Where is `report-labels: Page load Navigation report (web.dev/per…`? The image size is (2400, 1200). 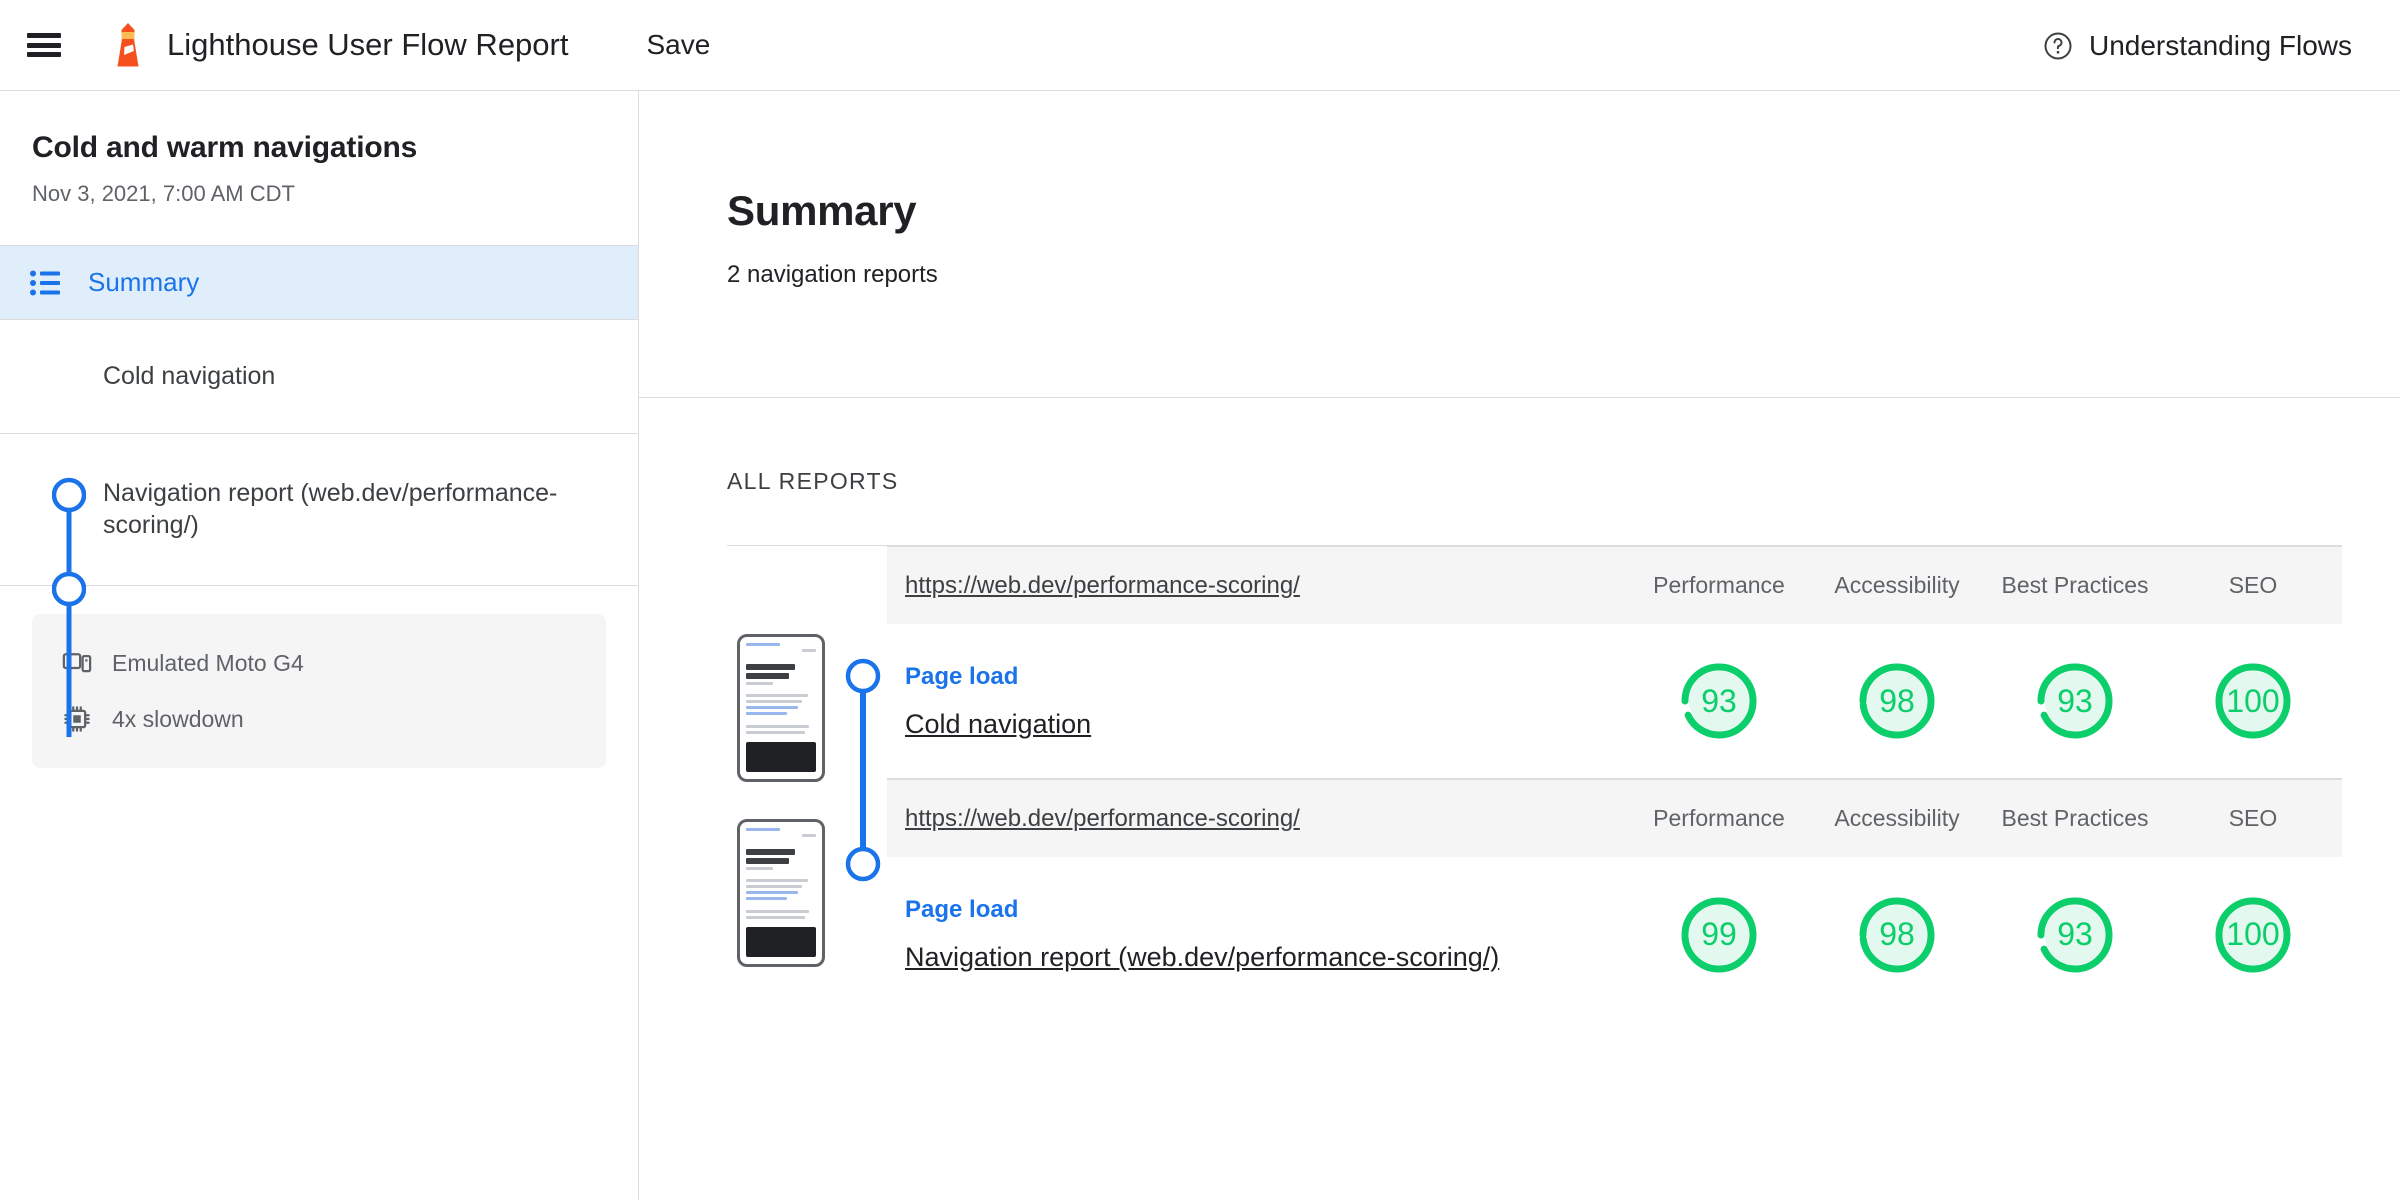 report-labels: Page load Navigation report (web.dev/per… is located at coordinates (1258, 934).